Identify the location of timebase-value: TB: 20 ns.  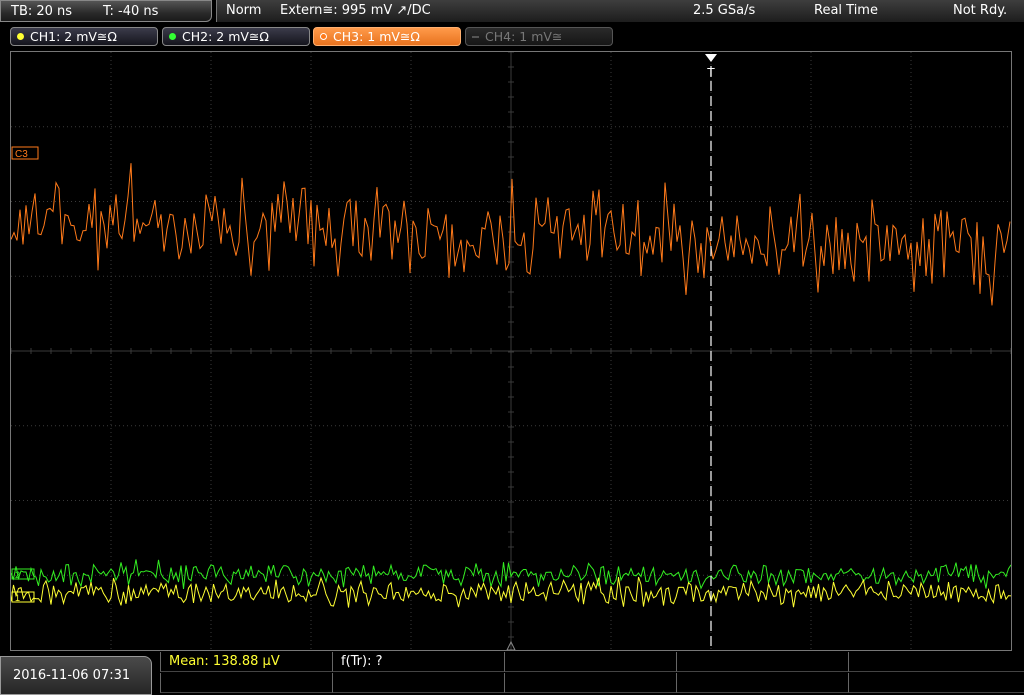
(42, 11).